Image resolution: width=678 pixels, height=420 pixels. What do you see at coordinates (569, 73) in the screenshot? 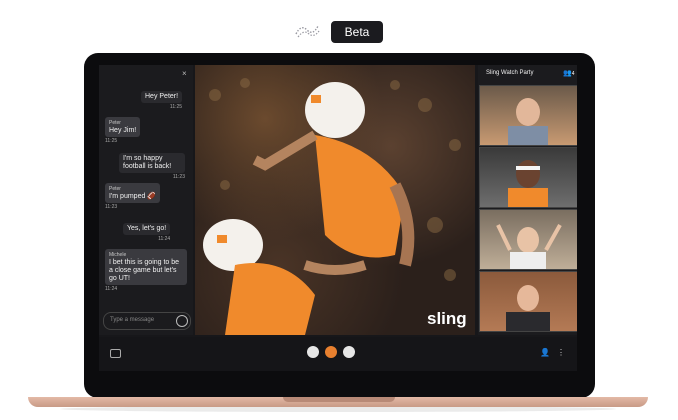
I see `participants-count: 👥4` at bounding box center [569, 73].